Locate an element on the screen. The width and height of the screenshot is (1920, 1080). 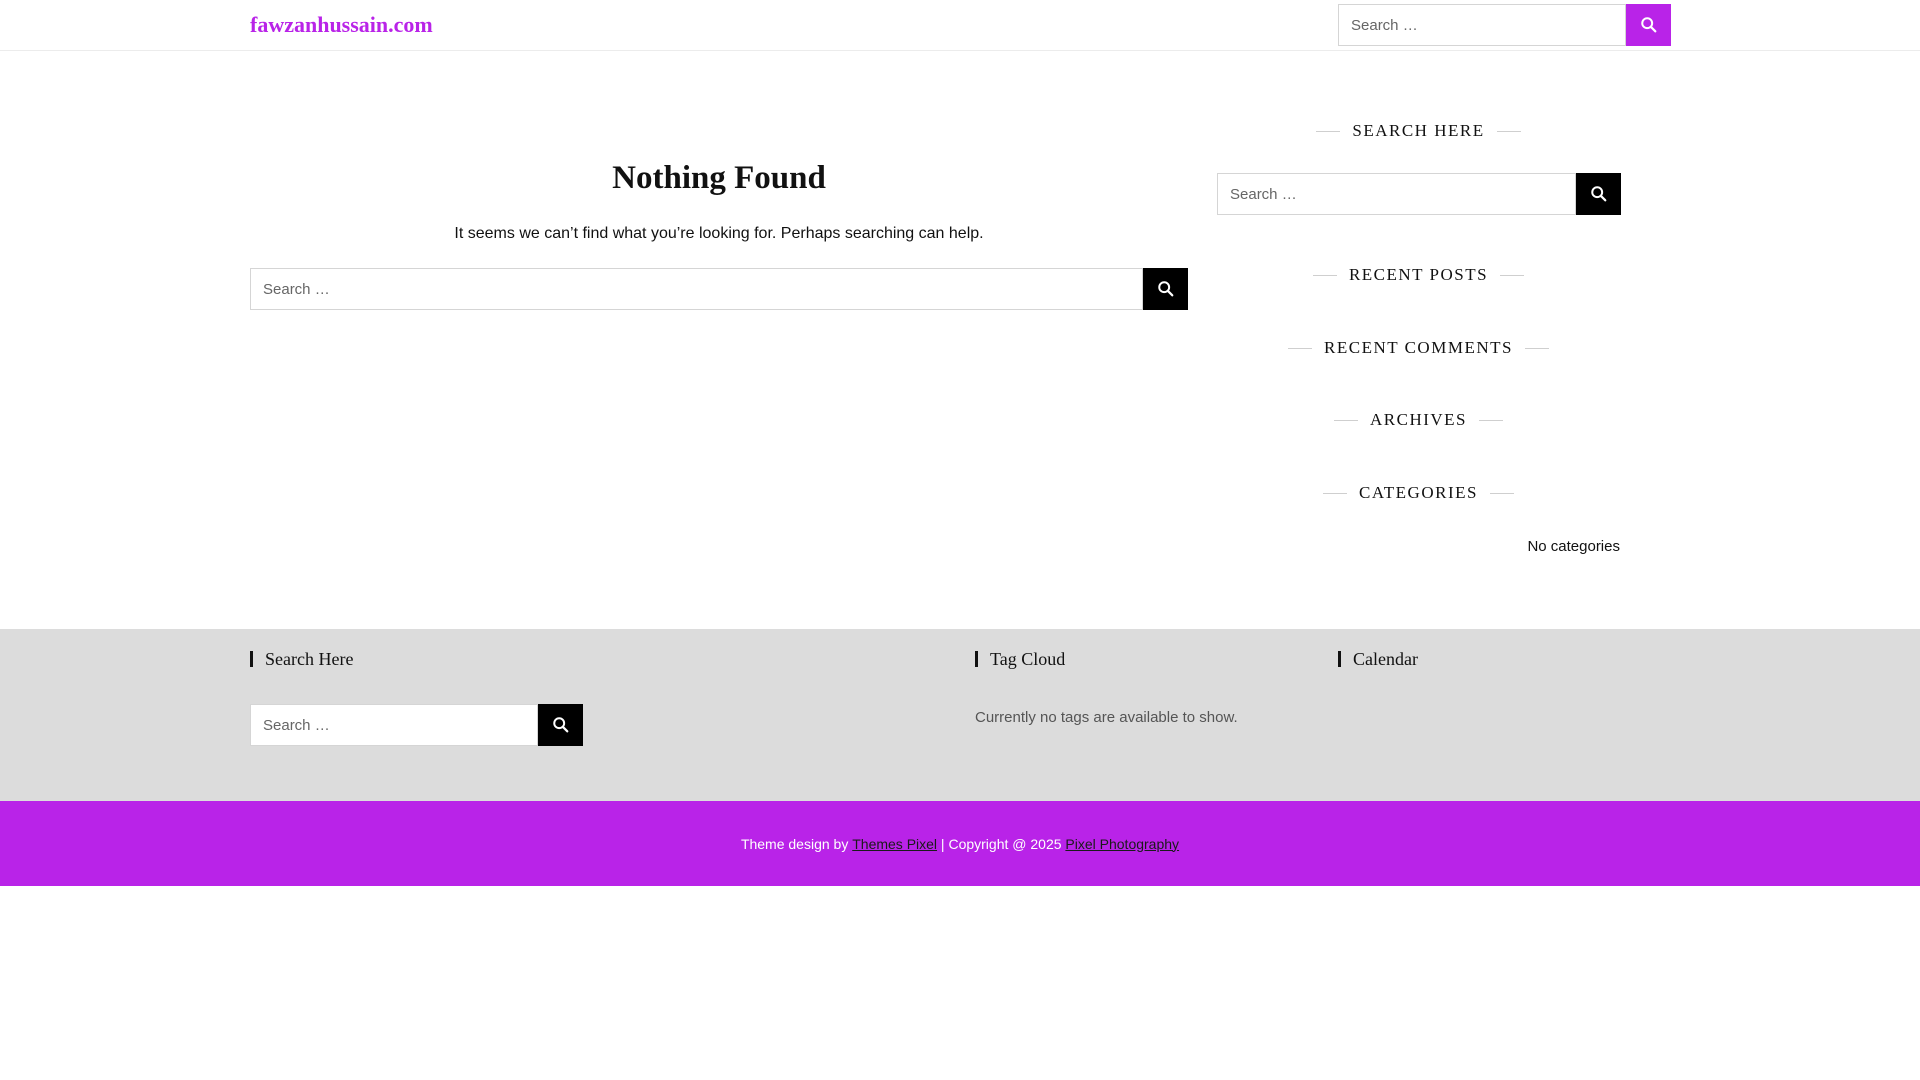
recent-posts-title-text: RECENT POSTS is located at coordinates (1418, 274).